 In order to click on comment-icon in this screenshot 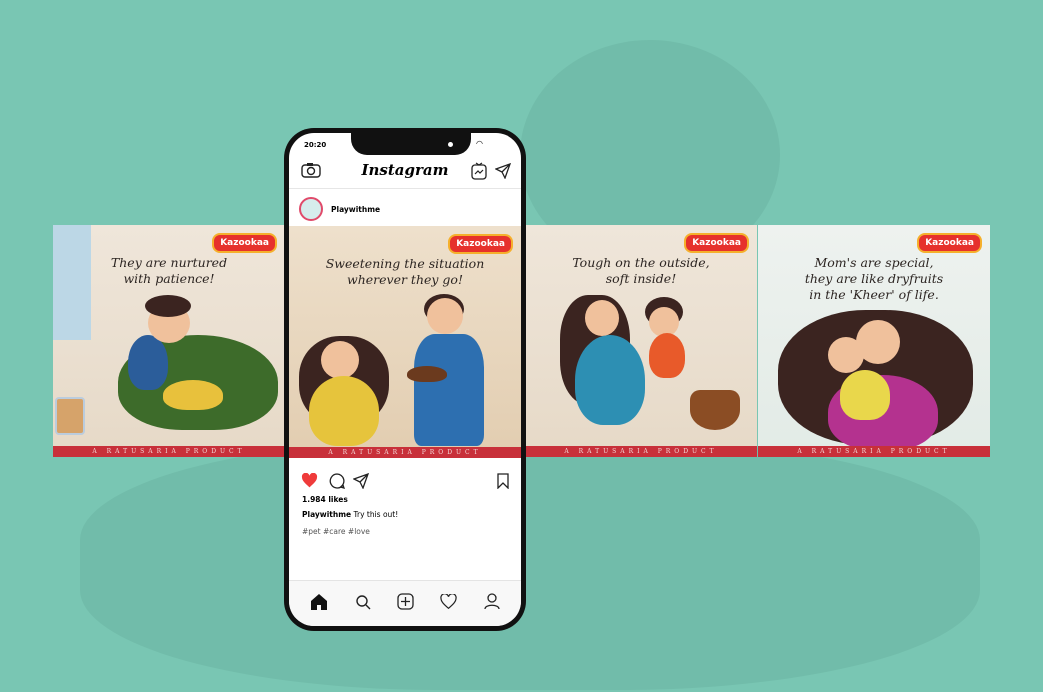, I will do `click(337, 481)`.